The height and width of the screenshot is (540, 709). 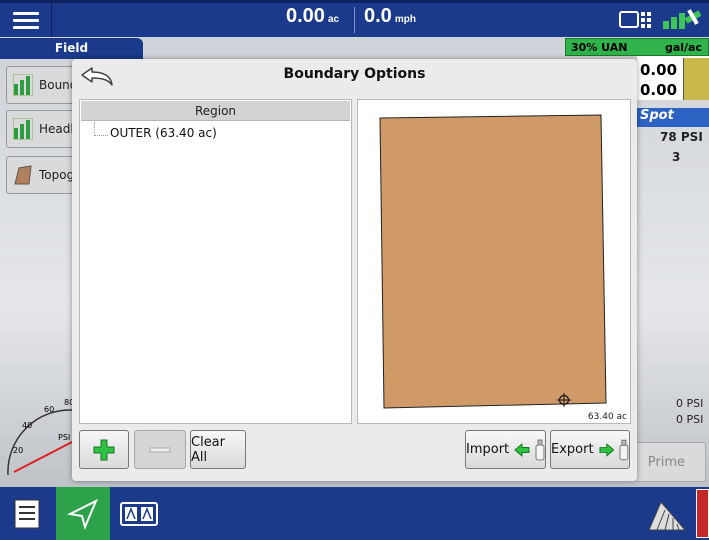 I want to click on pressure-readout: 78 PSI, so click(x=681, y=137).